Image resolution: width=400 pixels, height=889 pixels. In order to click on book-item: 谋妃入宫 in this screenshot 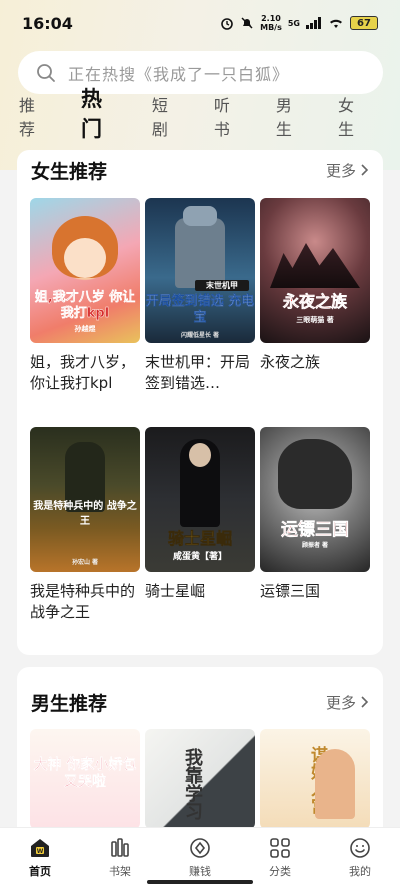, I will do `click(315, 779)`.